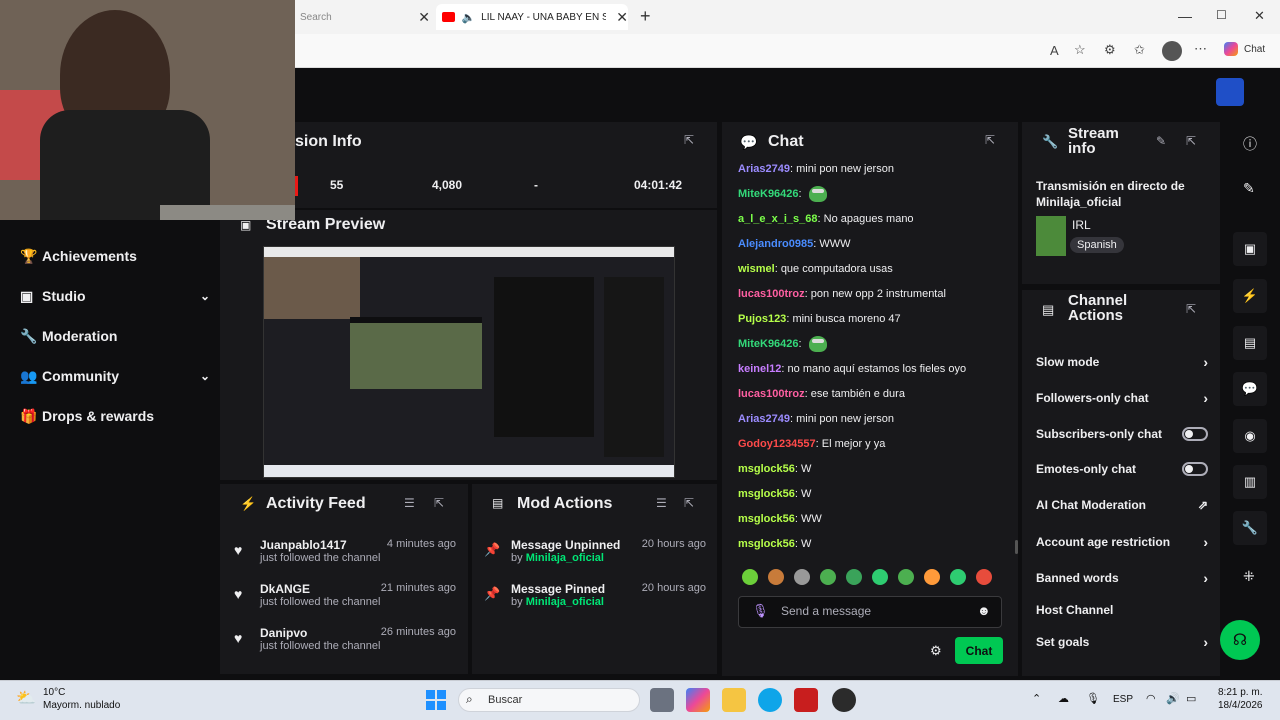 The width and height of the screenshot is (1280, 720). What do you see at coordinates (759, 369) in the screenshot?
I see `chat-username: keinel12` at bounding box center [759, 369].